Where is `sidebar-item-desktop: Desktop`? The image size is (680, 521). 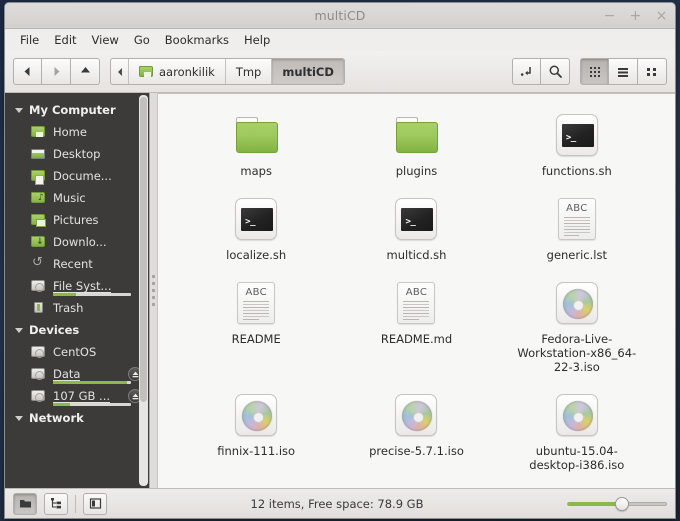
sidebar-item-desktop: Desktop is located at coordinates (77, 154).